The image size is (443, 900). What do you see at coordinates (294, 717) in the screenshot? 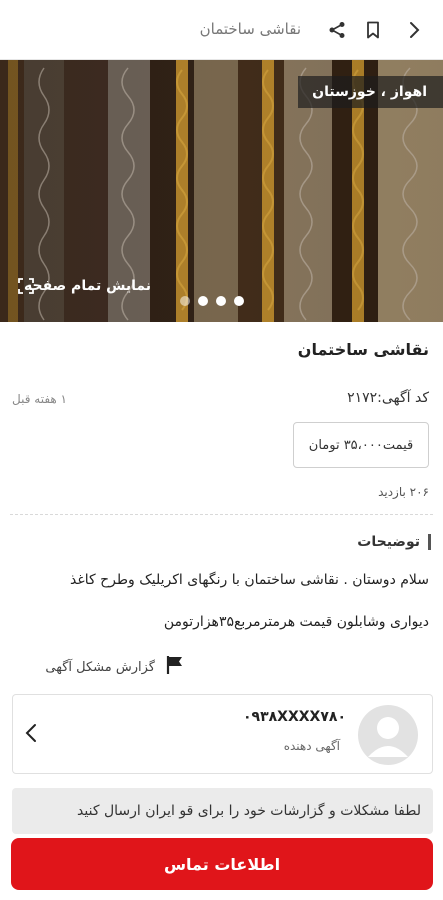
I see `seller-phone: ۰۹۳۸XXXX۷۸۰` at bounding box center [294, 717].